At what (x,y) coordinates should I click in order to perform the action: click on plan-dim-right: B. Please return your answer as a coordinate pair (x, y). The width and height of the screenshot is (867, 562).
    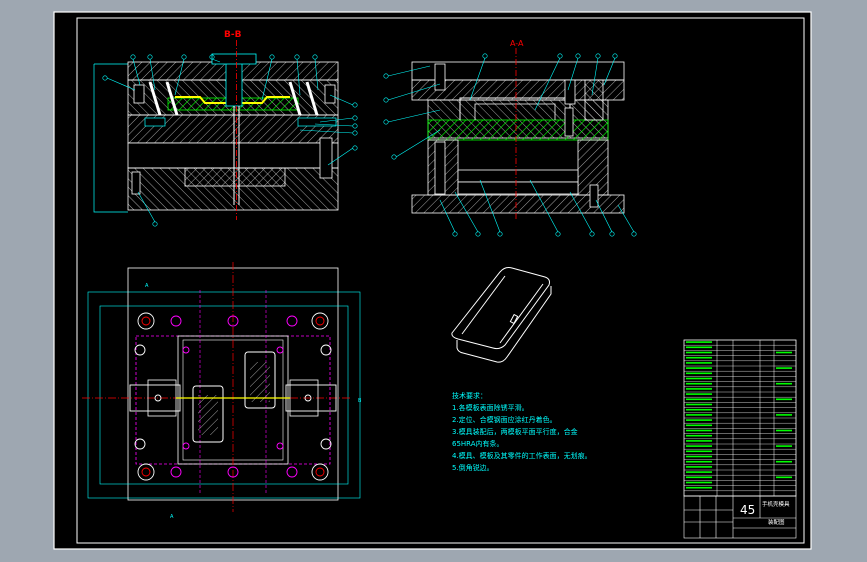
    Looking at the image, I should click on (360, 401).